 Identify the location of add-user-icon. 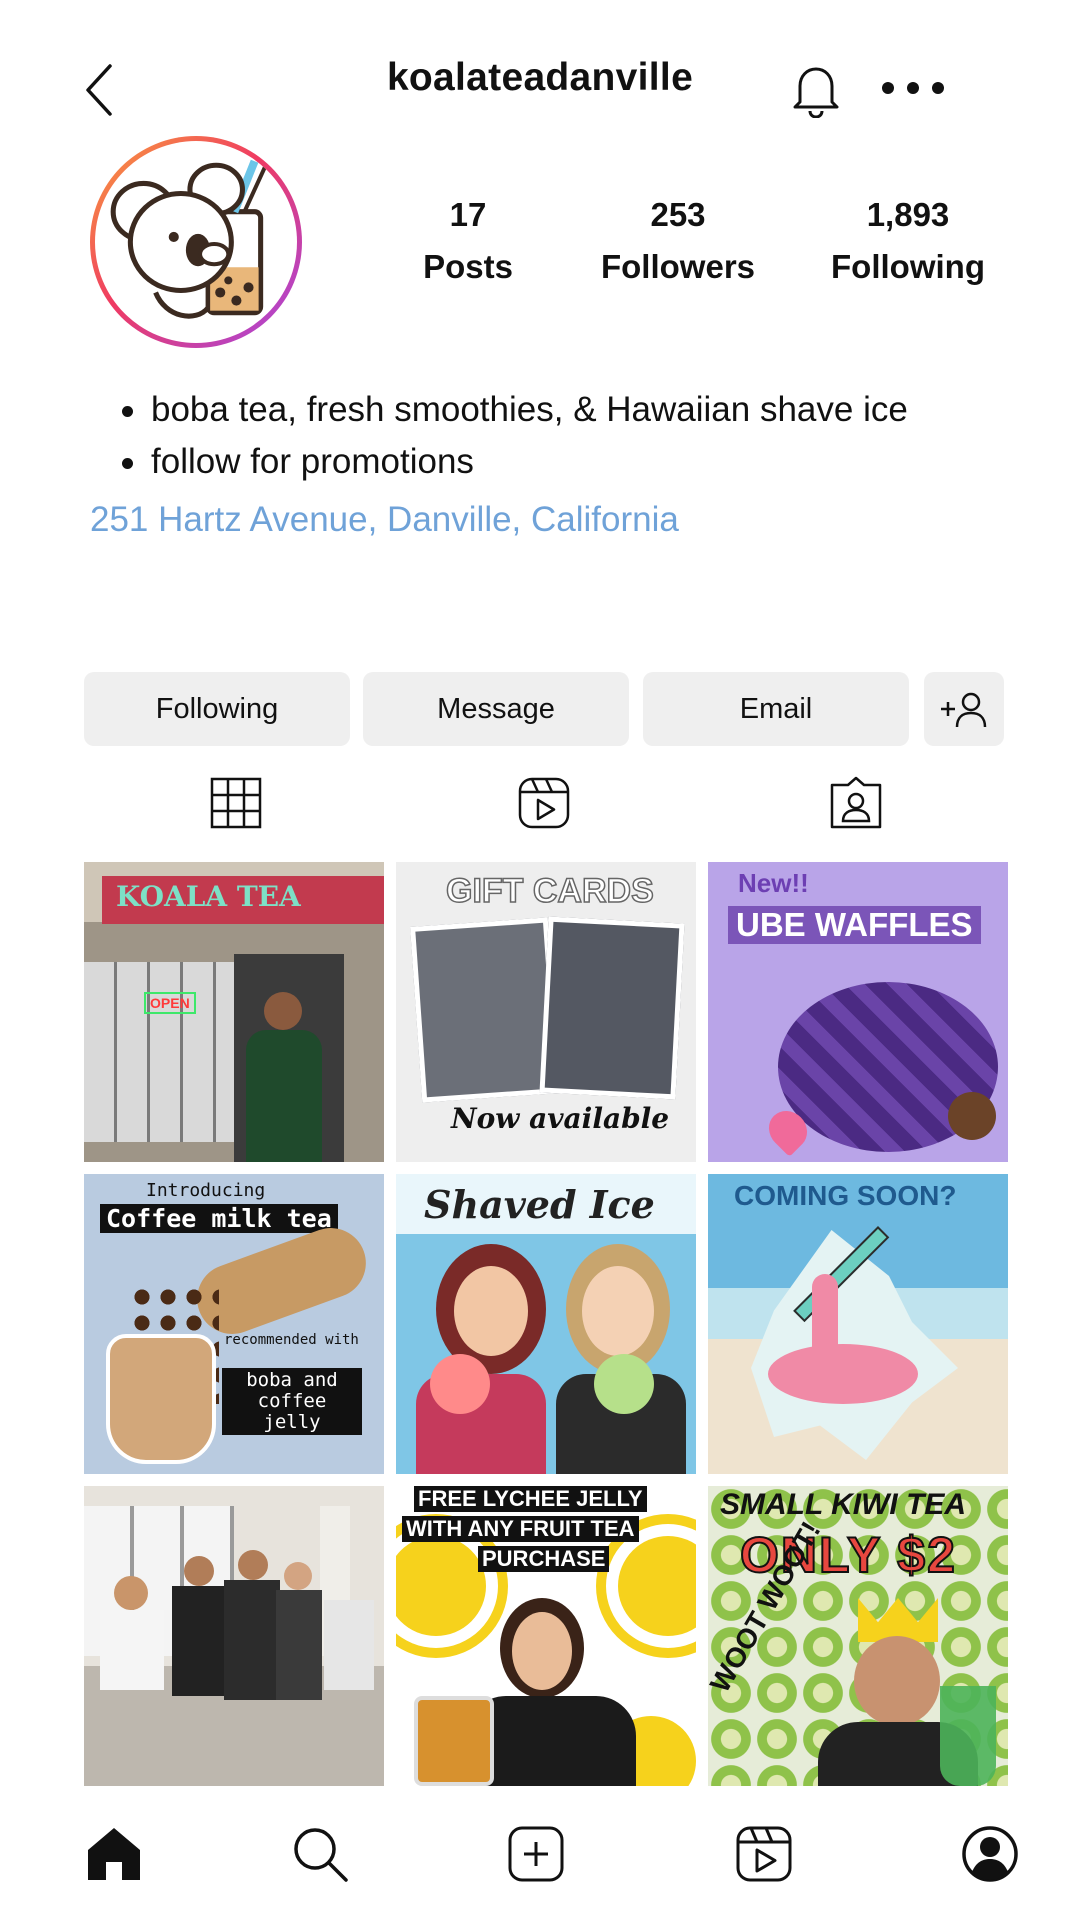
(964, 710).